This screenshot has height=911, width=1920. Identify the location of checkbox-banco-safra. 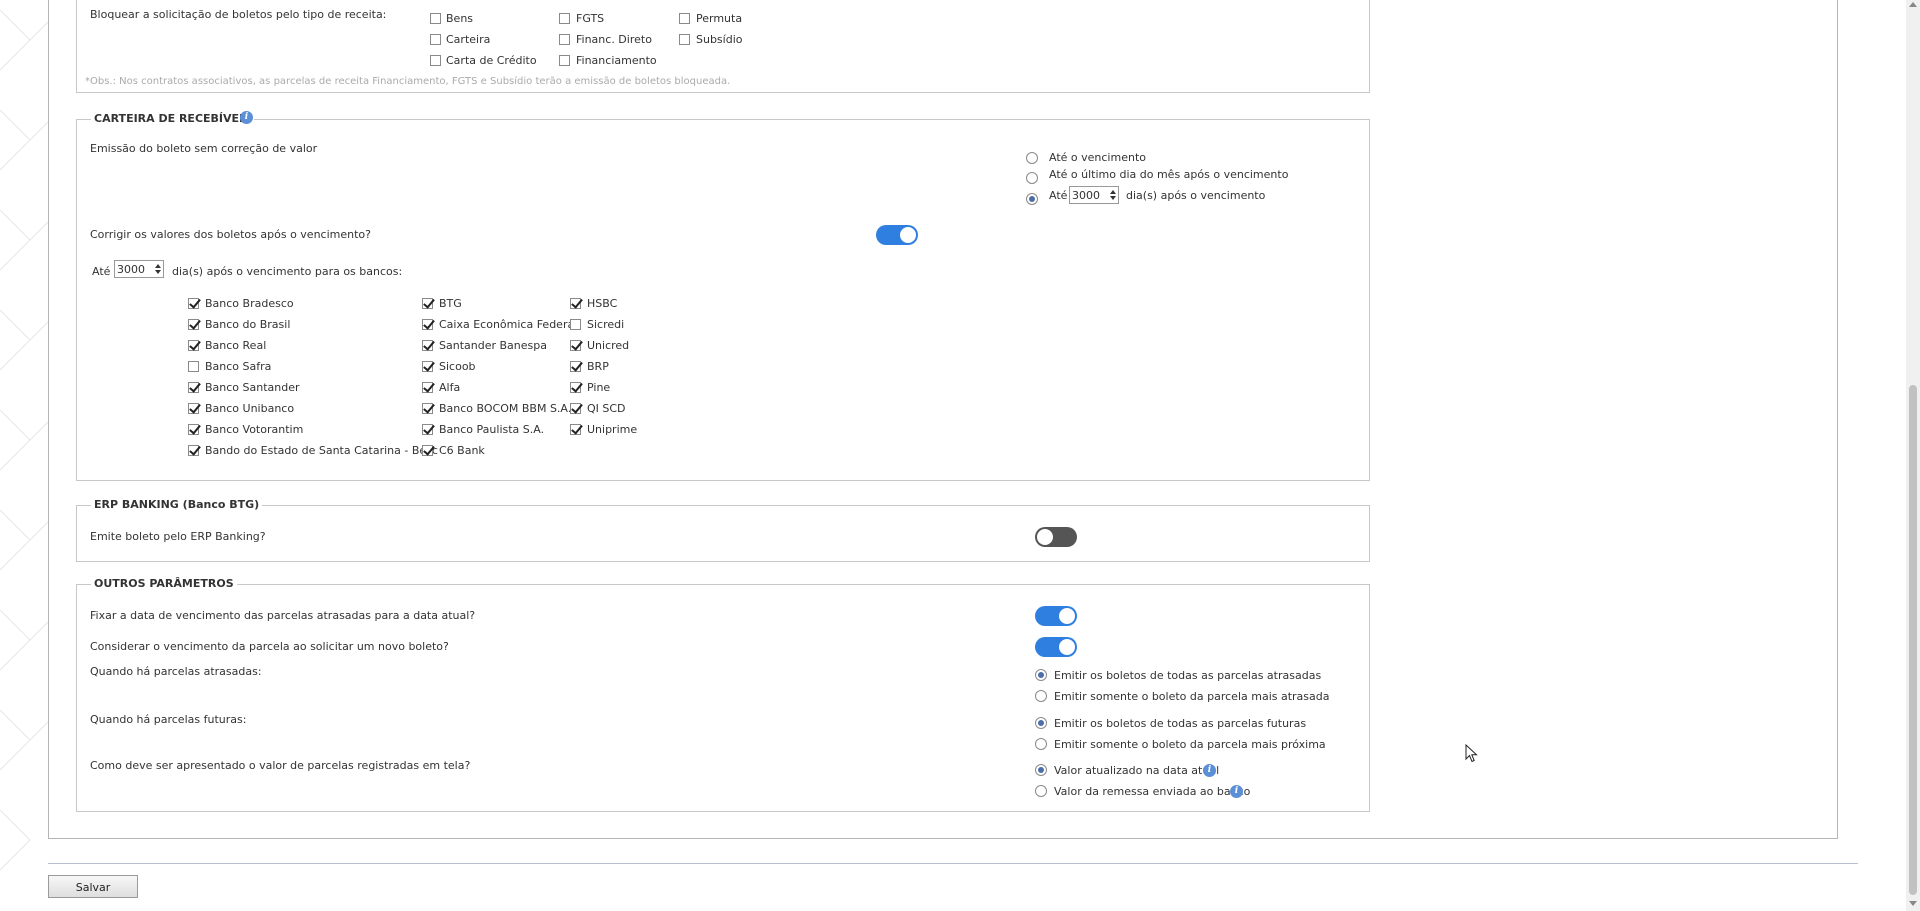
(193, 366).